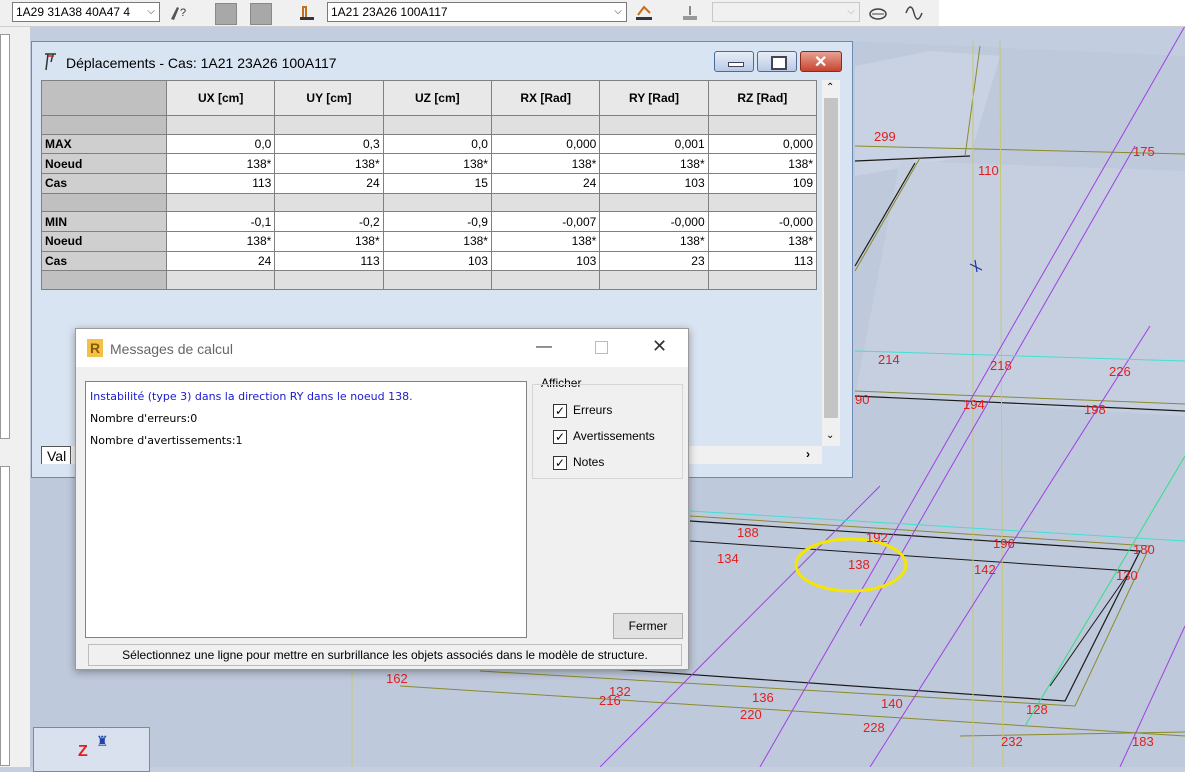  I want to click on node-label: 218, so click(1001, 365).